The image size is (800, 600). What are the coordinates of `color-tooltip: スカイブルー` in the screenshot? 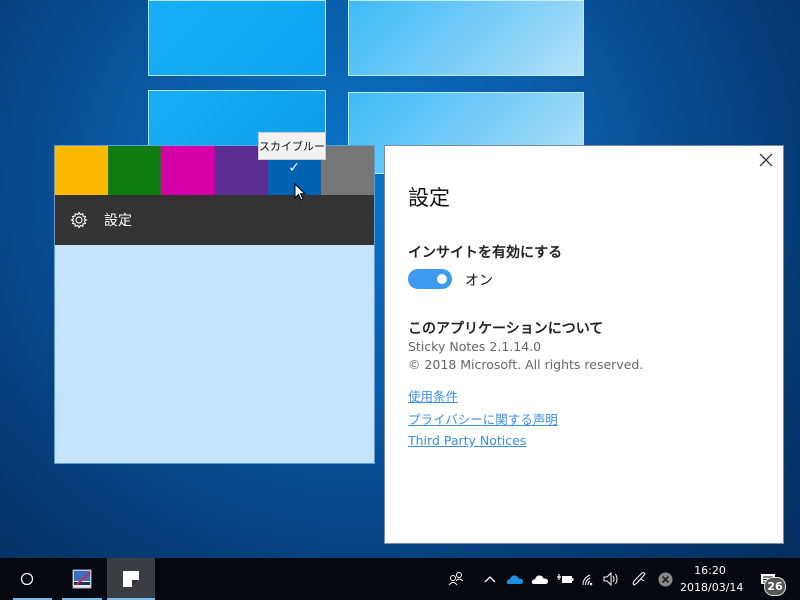 It's located at (292, 146).